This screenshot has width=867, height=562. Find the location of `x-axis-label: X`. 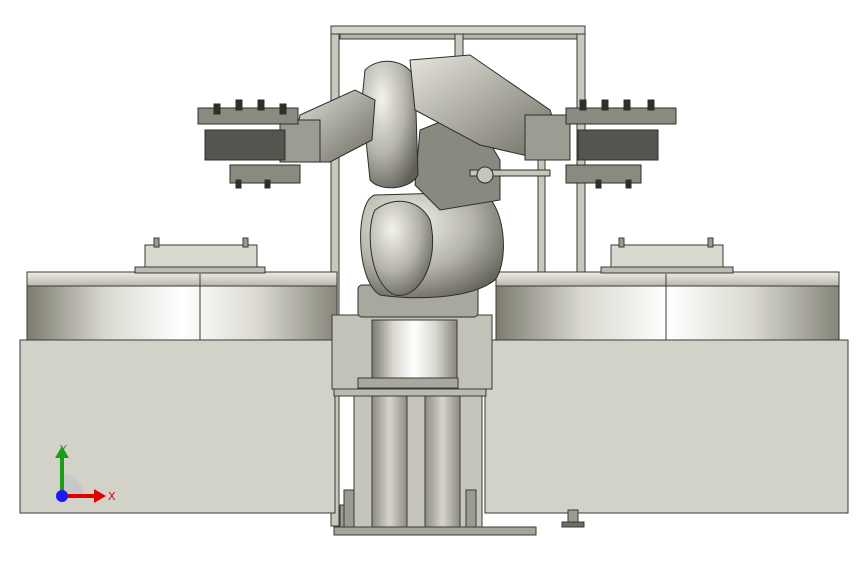

x-axis-label: X is located at coordinates (112, 496).